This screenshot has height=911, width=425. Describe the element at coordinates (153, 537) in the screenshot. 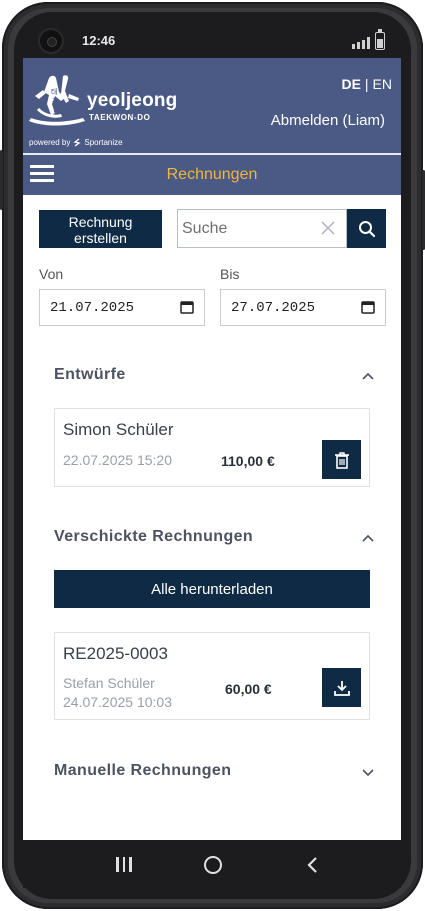

I see `sent-section-title: Verschickte Rechnungen` at that location.